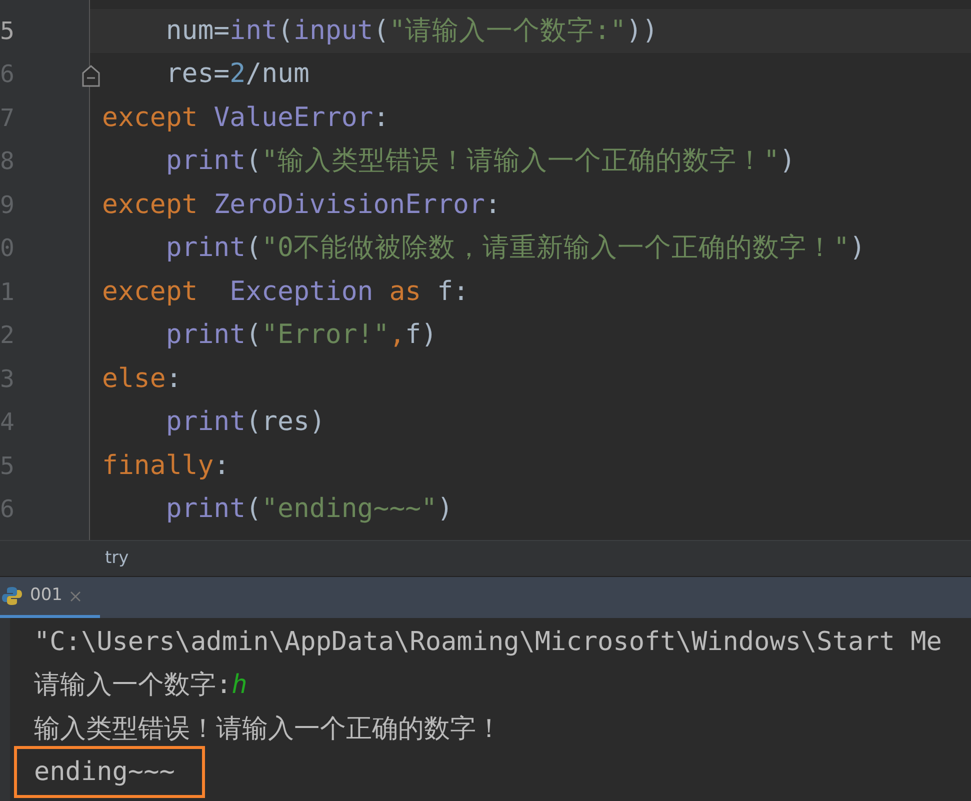 This screenshot has height=801, width=971. I want to click on code-line: print(res), so click(245, 422).